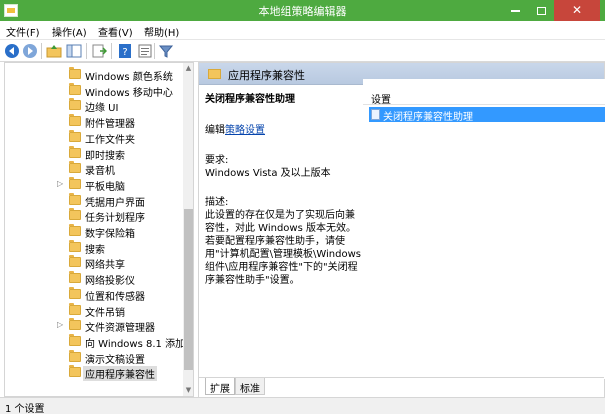 Image resolution: width=605 pixels, height=414 pixels. I want to click on tree-item: 凭据用户界面, so click(94, 200).